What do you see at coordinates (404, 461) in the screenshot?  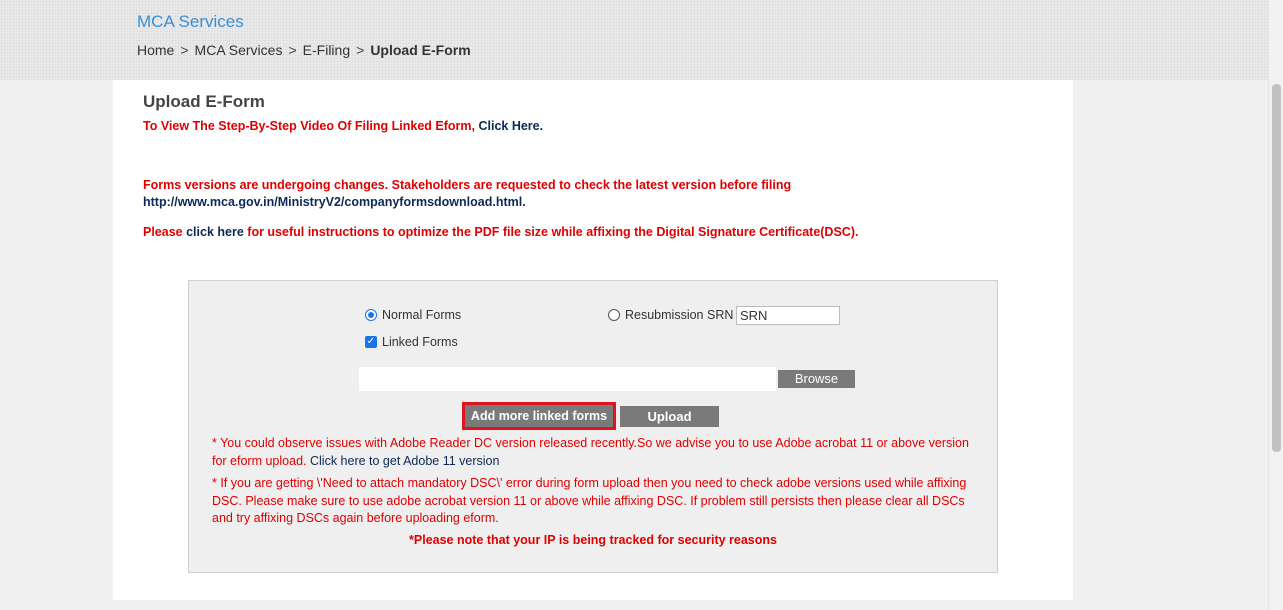 I see `adobe-download-link: Click here to get Adobe 11 version` at bounding box center [404, 461].